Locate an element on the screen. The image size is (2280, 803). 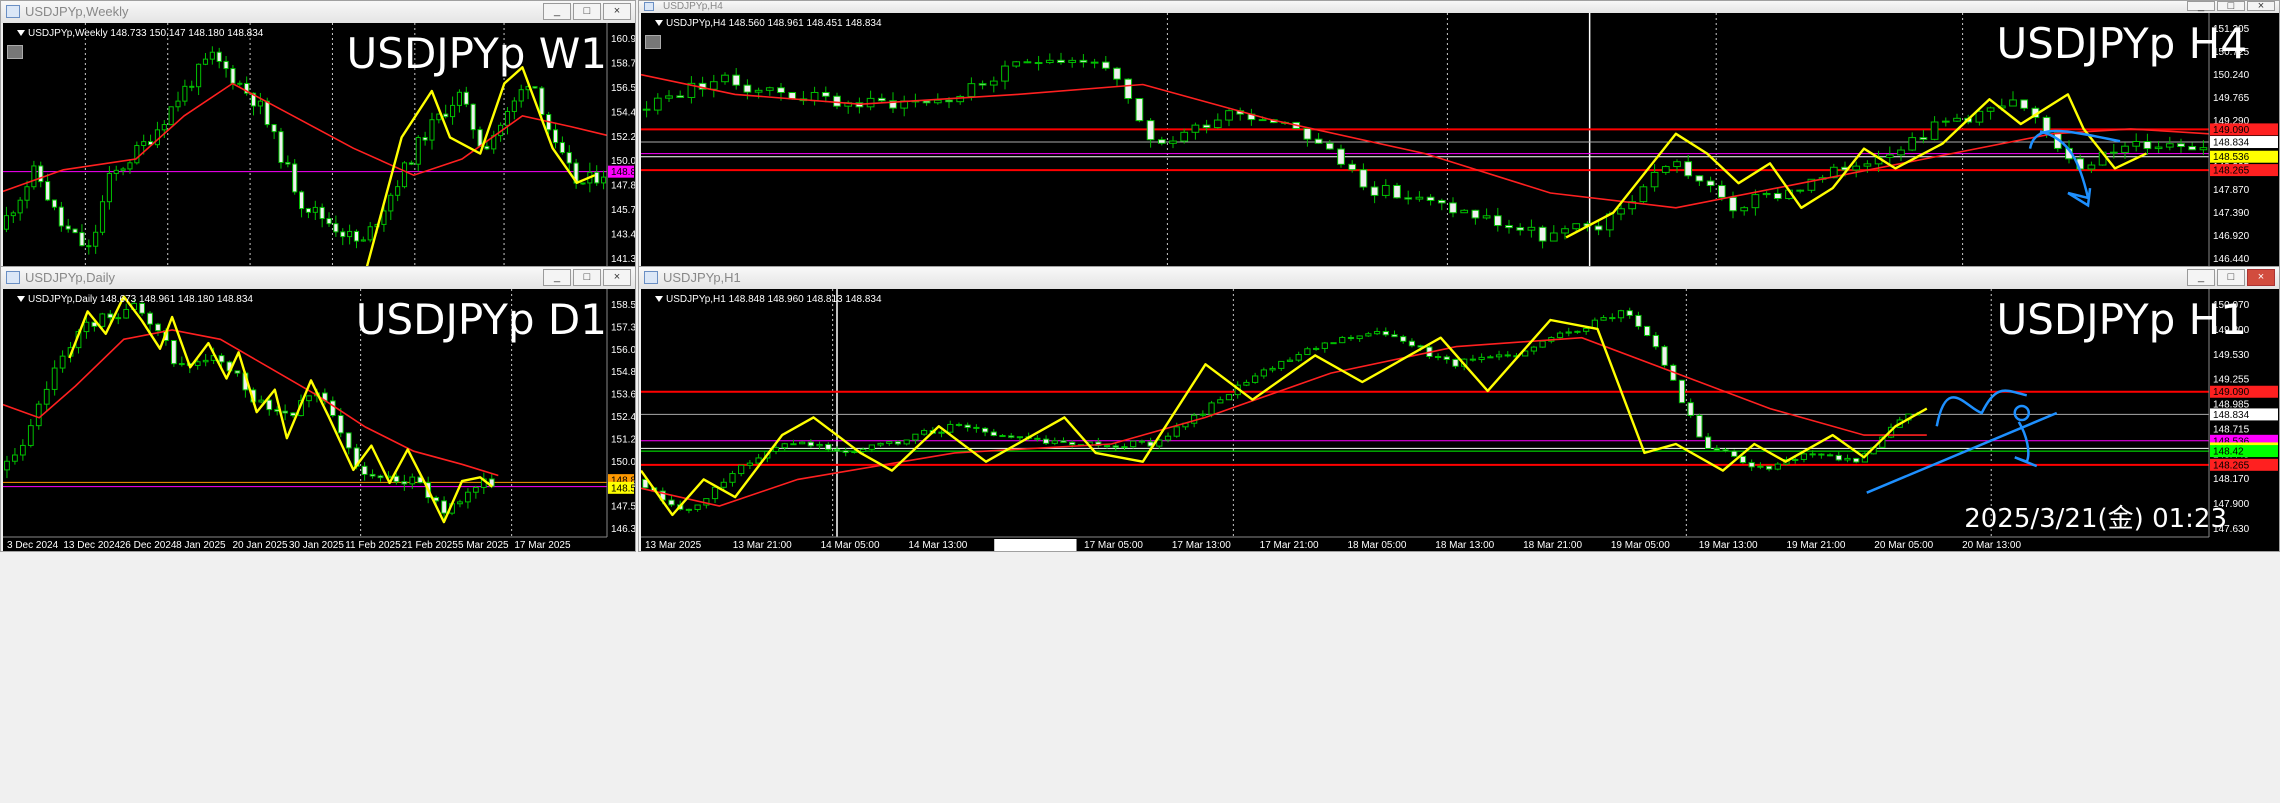
time-axis-label: 2025.03.17 00:00 is located at coordinates (1035, 545).